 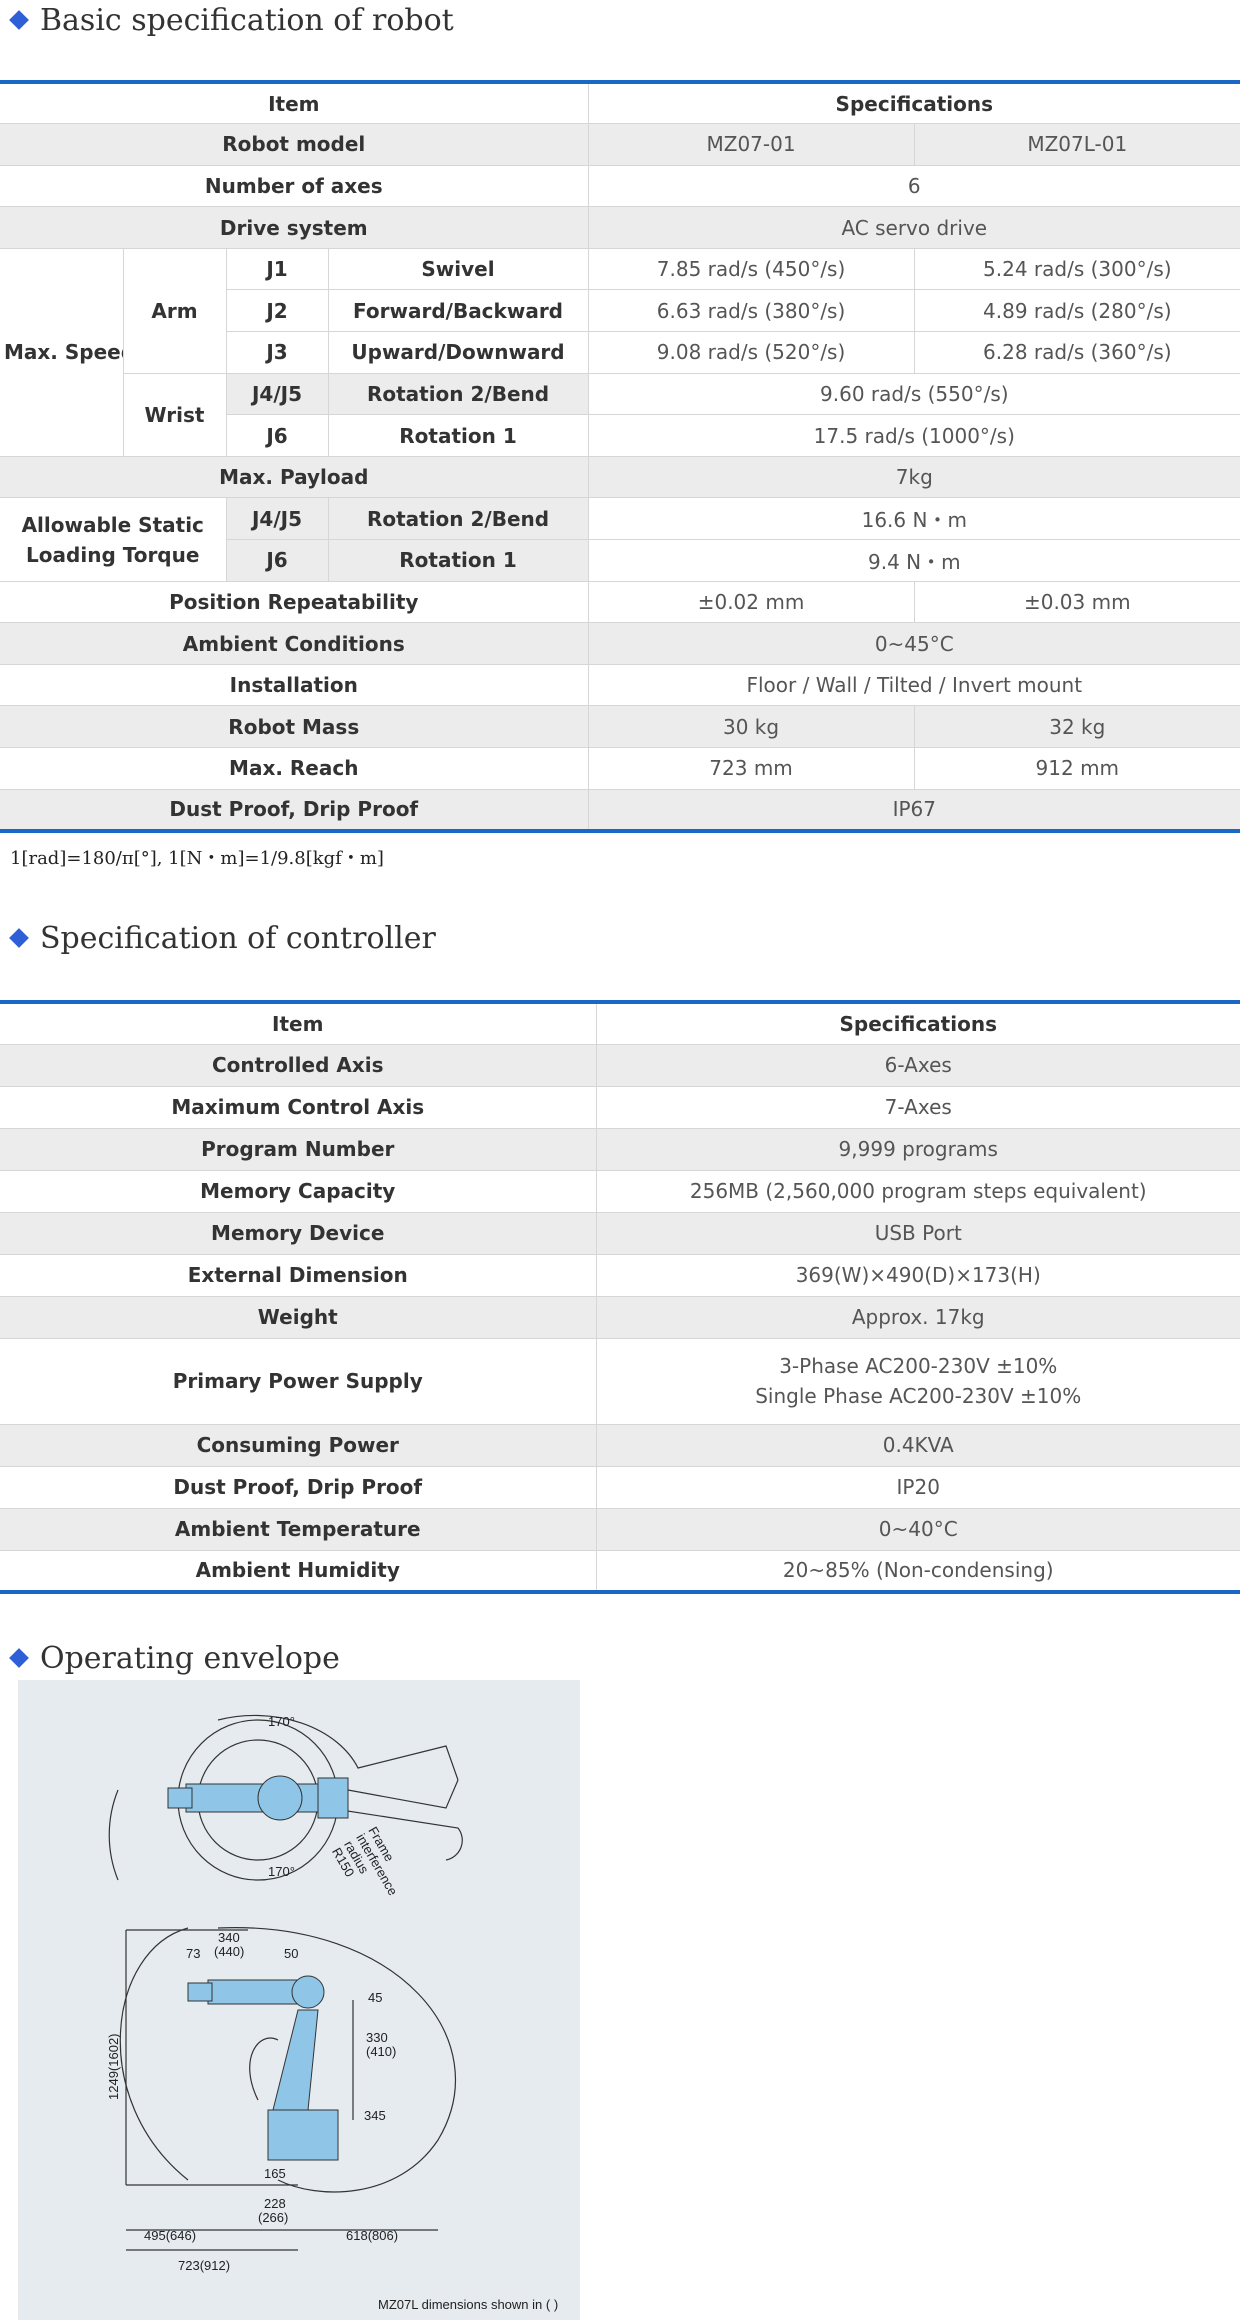 I want to click on robot-spec-title: Basic specification of robot, so click(x=247, y=20).